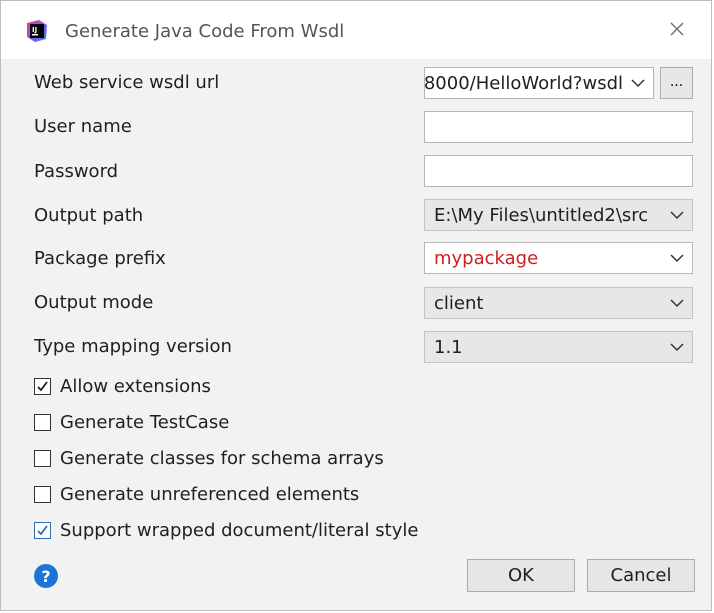 This screenshot has width=714, height=613. Describe the element at coordinates (521, 575) in the screenshot. I see `ok-button: OK` at that location.